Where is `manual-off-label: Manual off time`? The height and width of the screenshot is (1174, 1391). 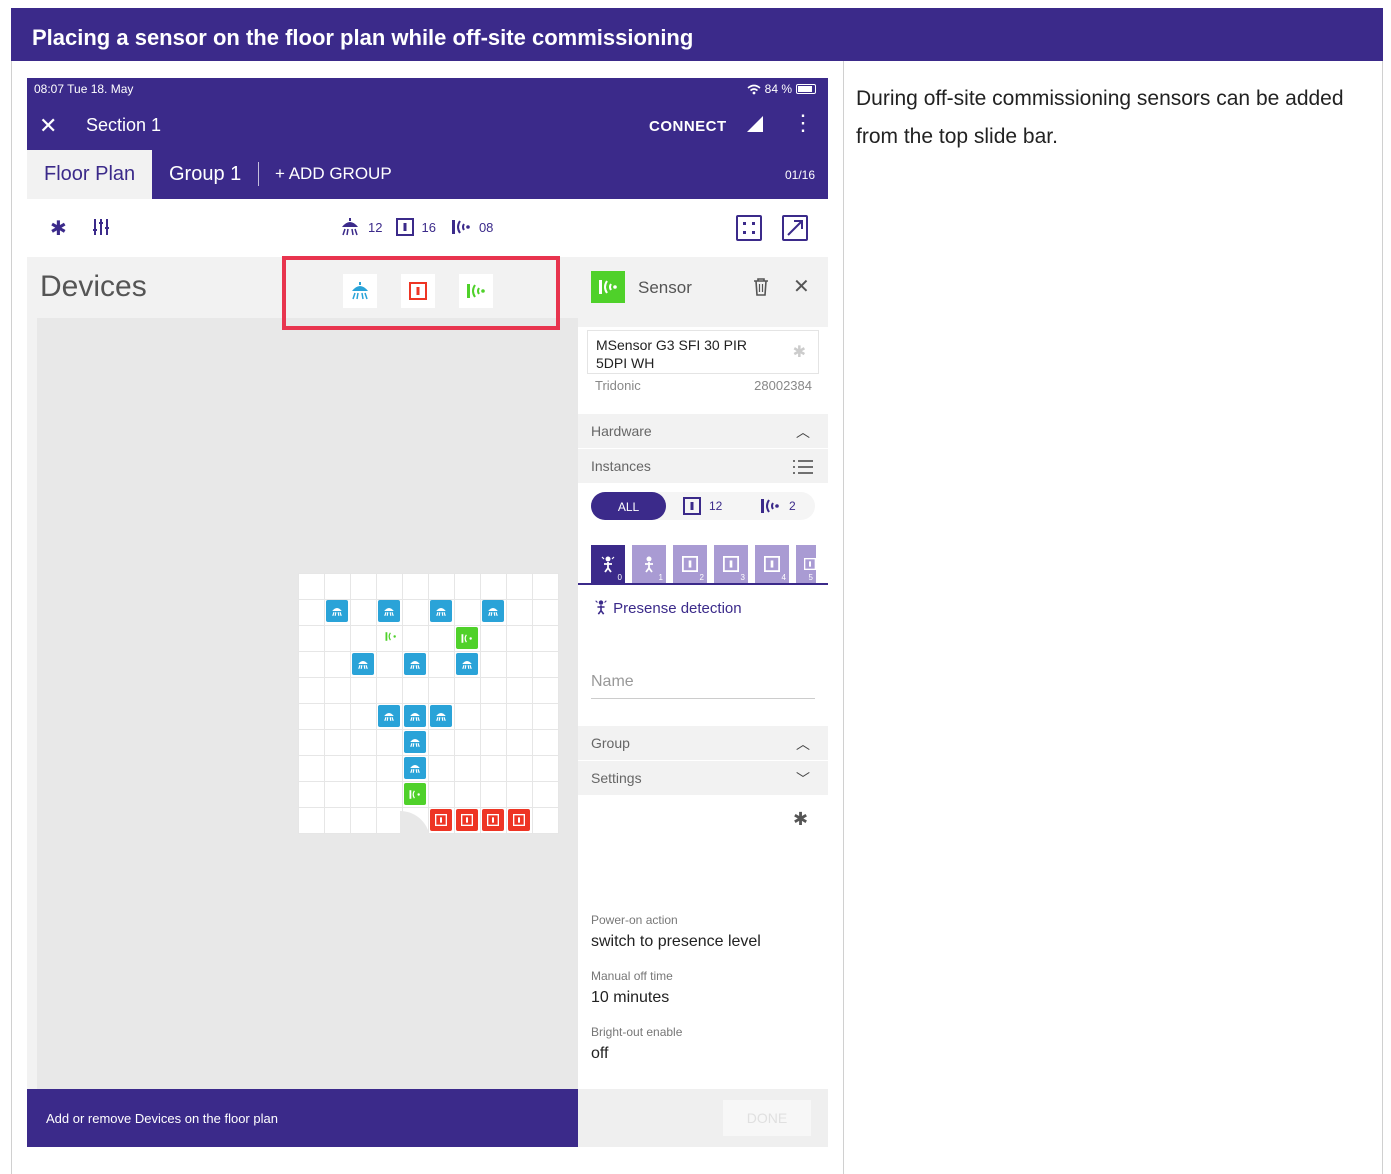 manual-off-label: Manual off time is located at coordinates (632, 976).